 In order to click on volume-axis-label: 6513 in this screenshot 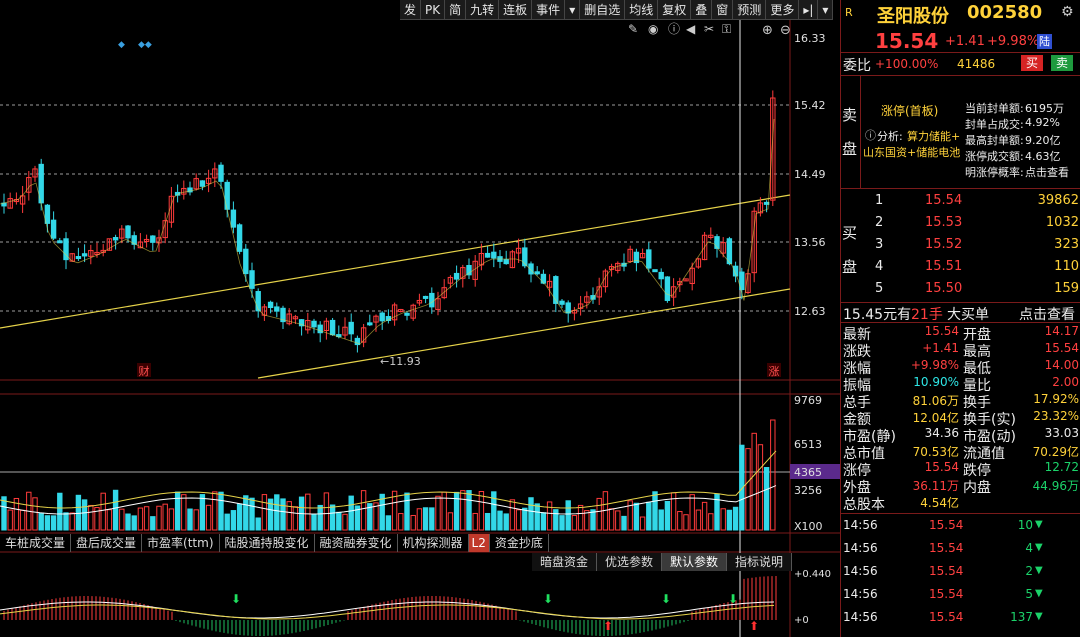, I will do `click(808, 444)`.